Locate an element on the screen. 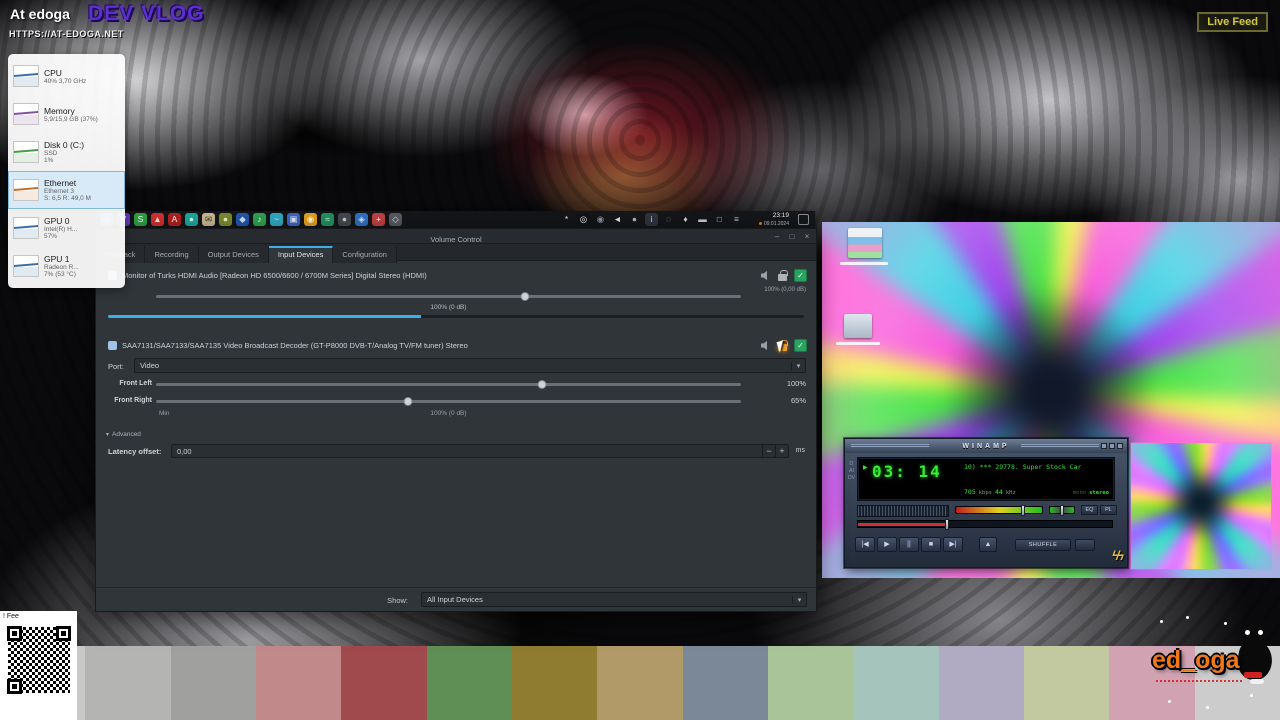 The height and width of the screenshot is (720, 1280). lock-channels-icon is located at coordinates (783, 275).